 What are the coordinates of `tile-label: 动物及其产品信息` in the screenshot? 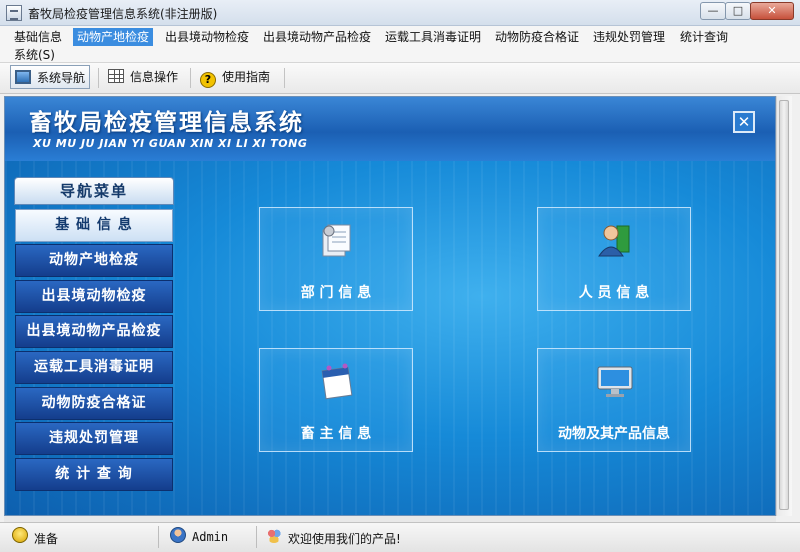 It's located at (614, 434).